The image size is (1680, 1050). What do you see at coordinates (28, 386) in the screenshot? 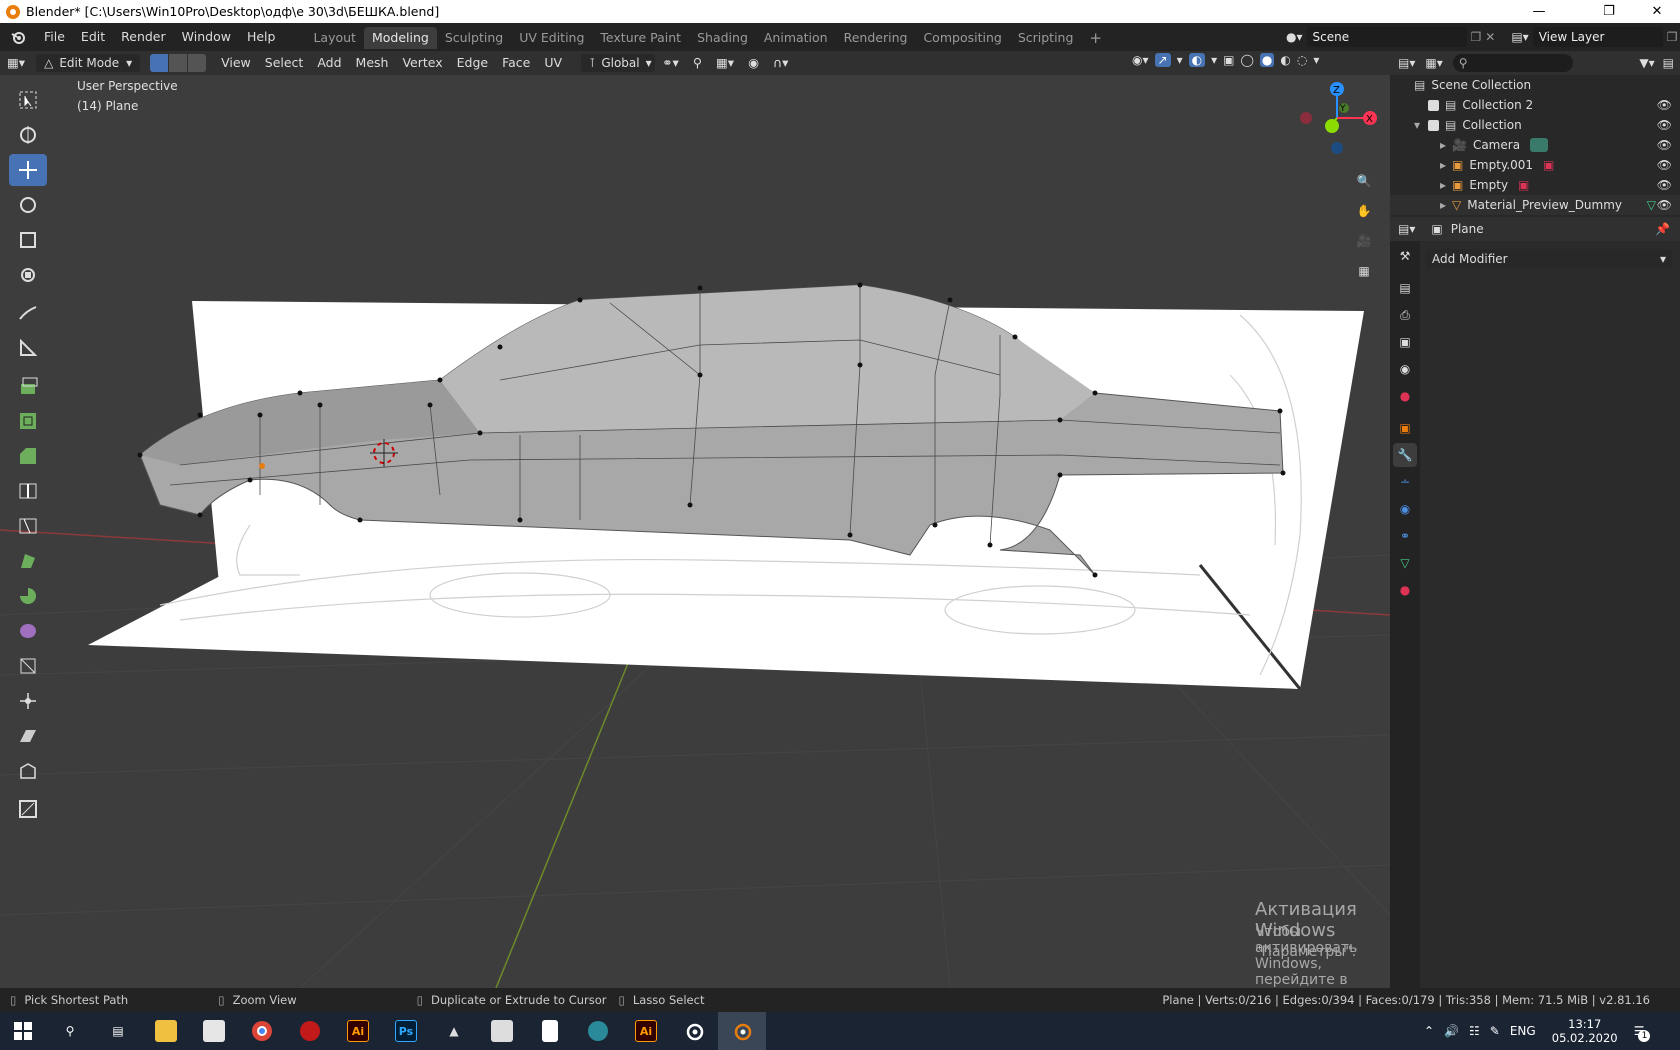
I see `extrude-tool-icon` at bounding box center [28, 386].